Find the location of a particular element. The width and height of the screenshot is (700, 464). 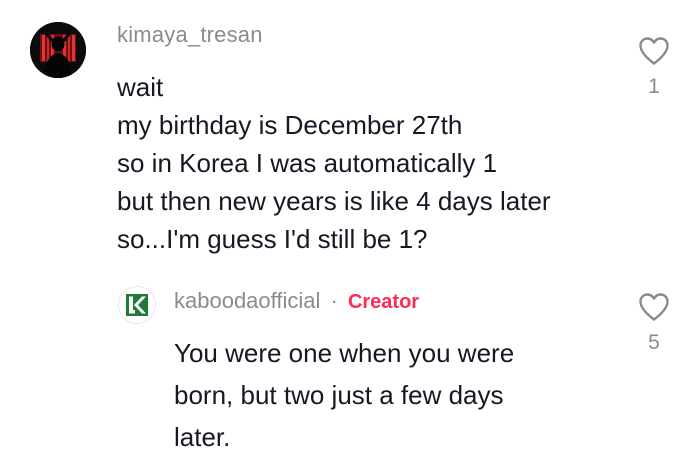

comment-line: but then new years is like 4 days later is located at coordinates (334, 201).